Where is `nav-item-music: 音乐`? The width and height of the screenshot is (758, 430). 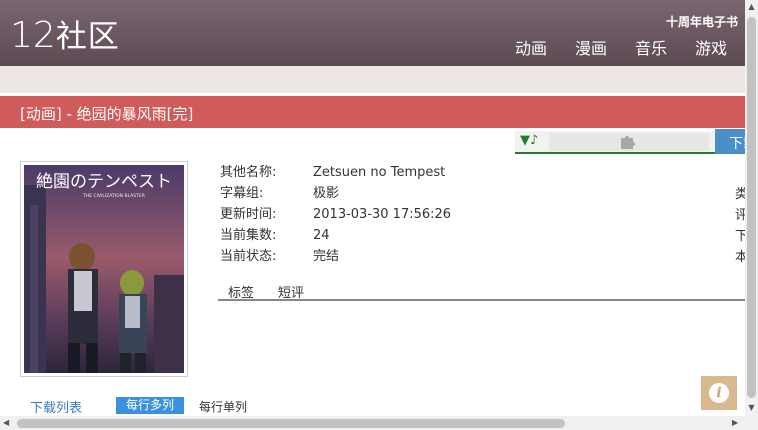 nav-item-music: 音乐 is located at coordinates (651, 49).